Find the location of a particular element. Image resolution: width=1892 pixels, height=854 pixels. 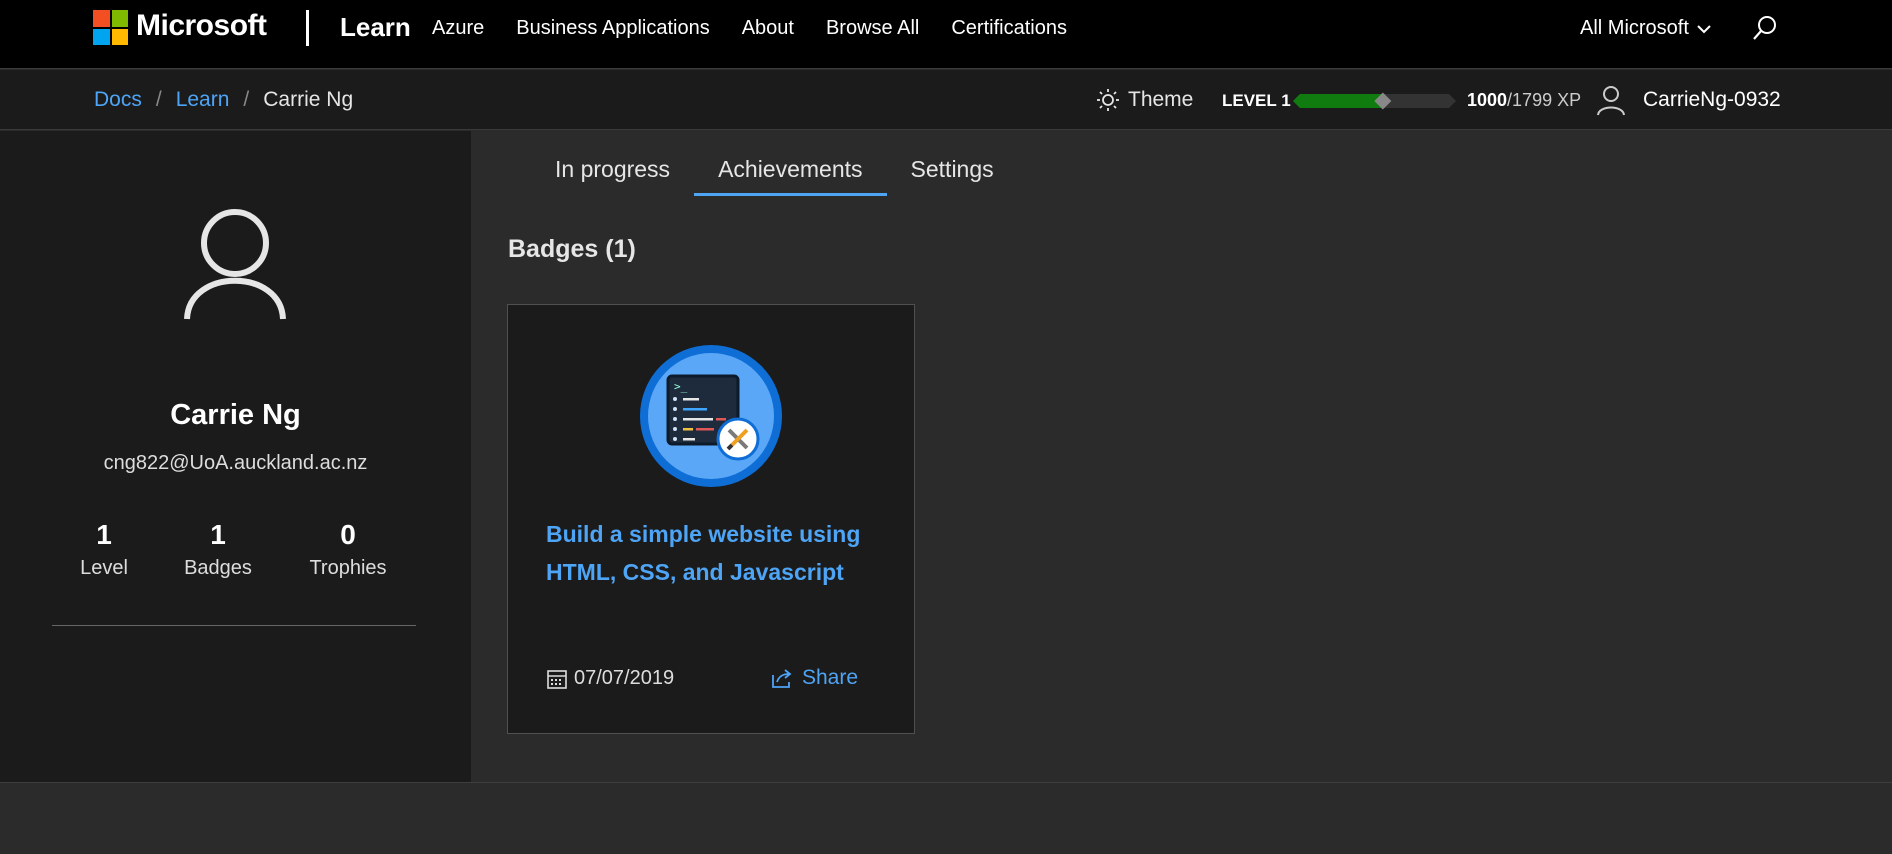

footer-divider is located at coordinates (946, 782).